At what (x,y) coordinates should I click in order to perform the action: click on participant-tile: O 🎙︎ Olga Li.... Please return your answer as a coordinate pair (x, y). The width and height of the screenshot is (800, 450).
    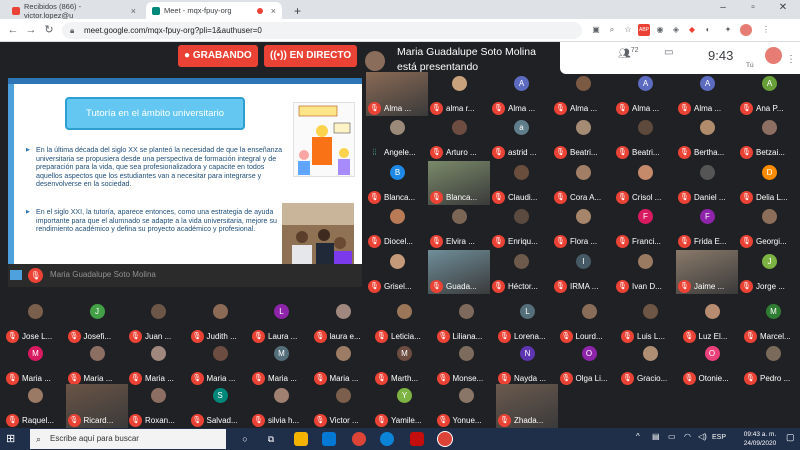
    Looking at the image, I should click on (589, 364).